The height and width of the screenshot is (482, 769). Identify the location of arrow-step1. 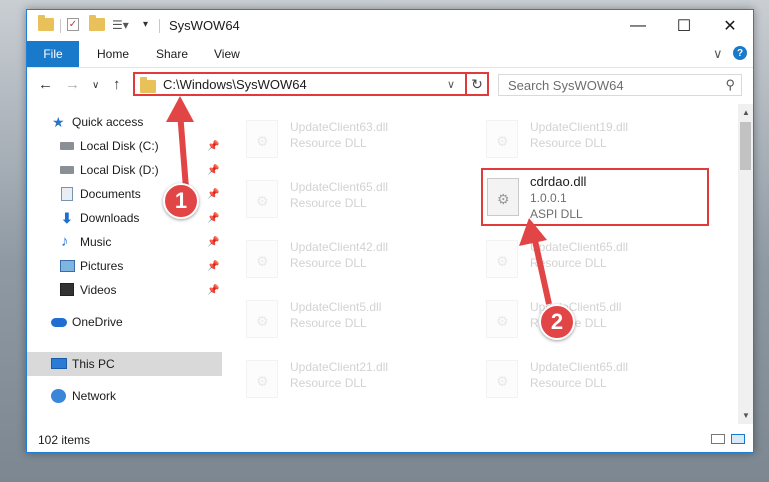
(183, 150).